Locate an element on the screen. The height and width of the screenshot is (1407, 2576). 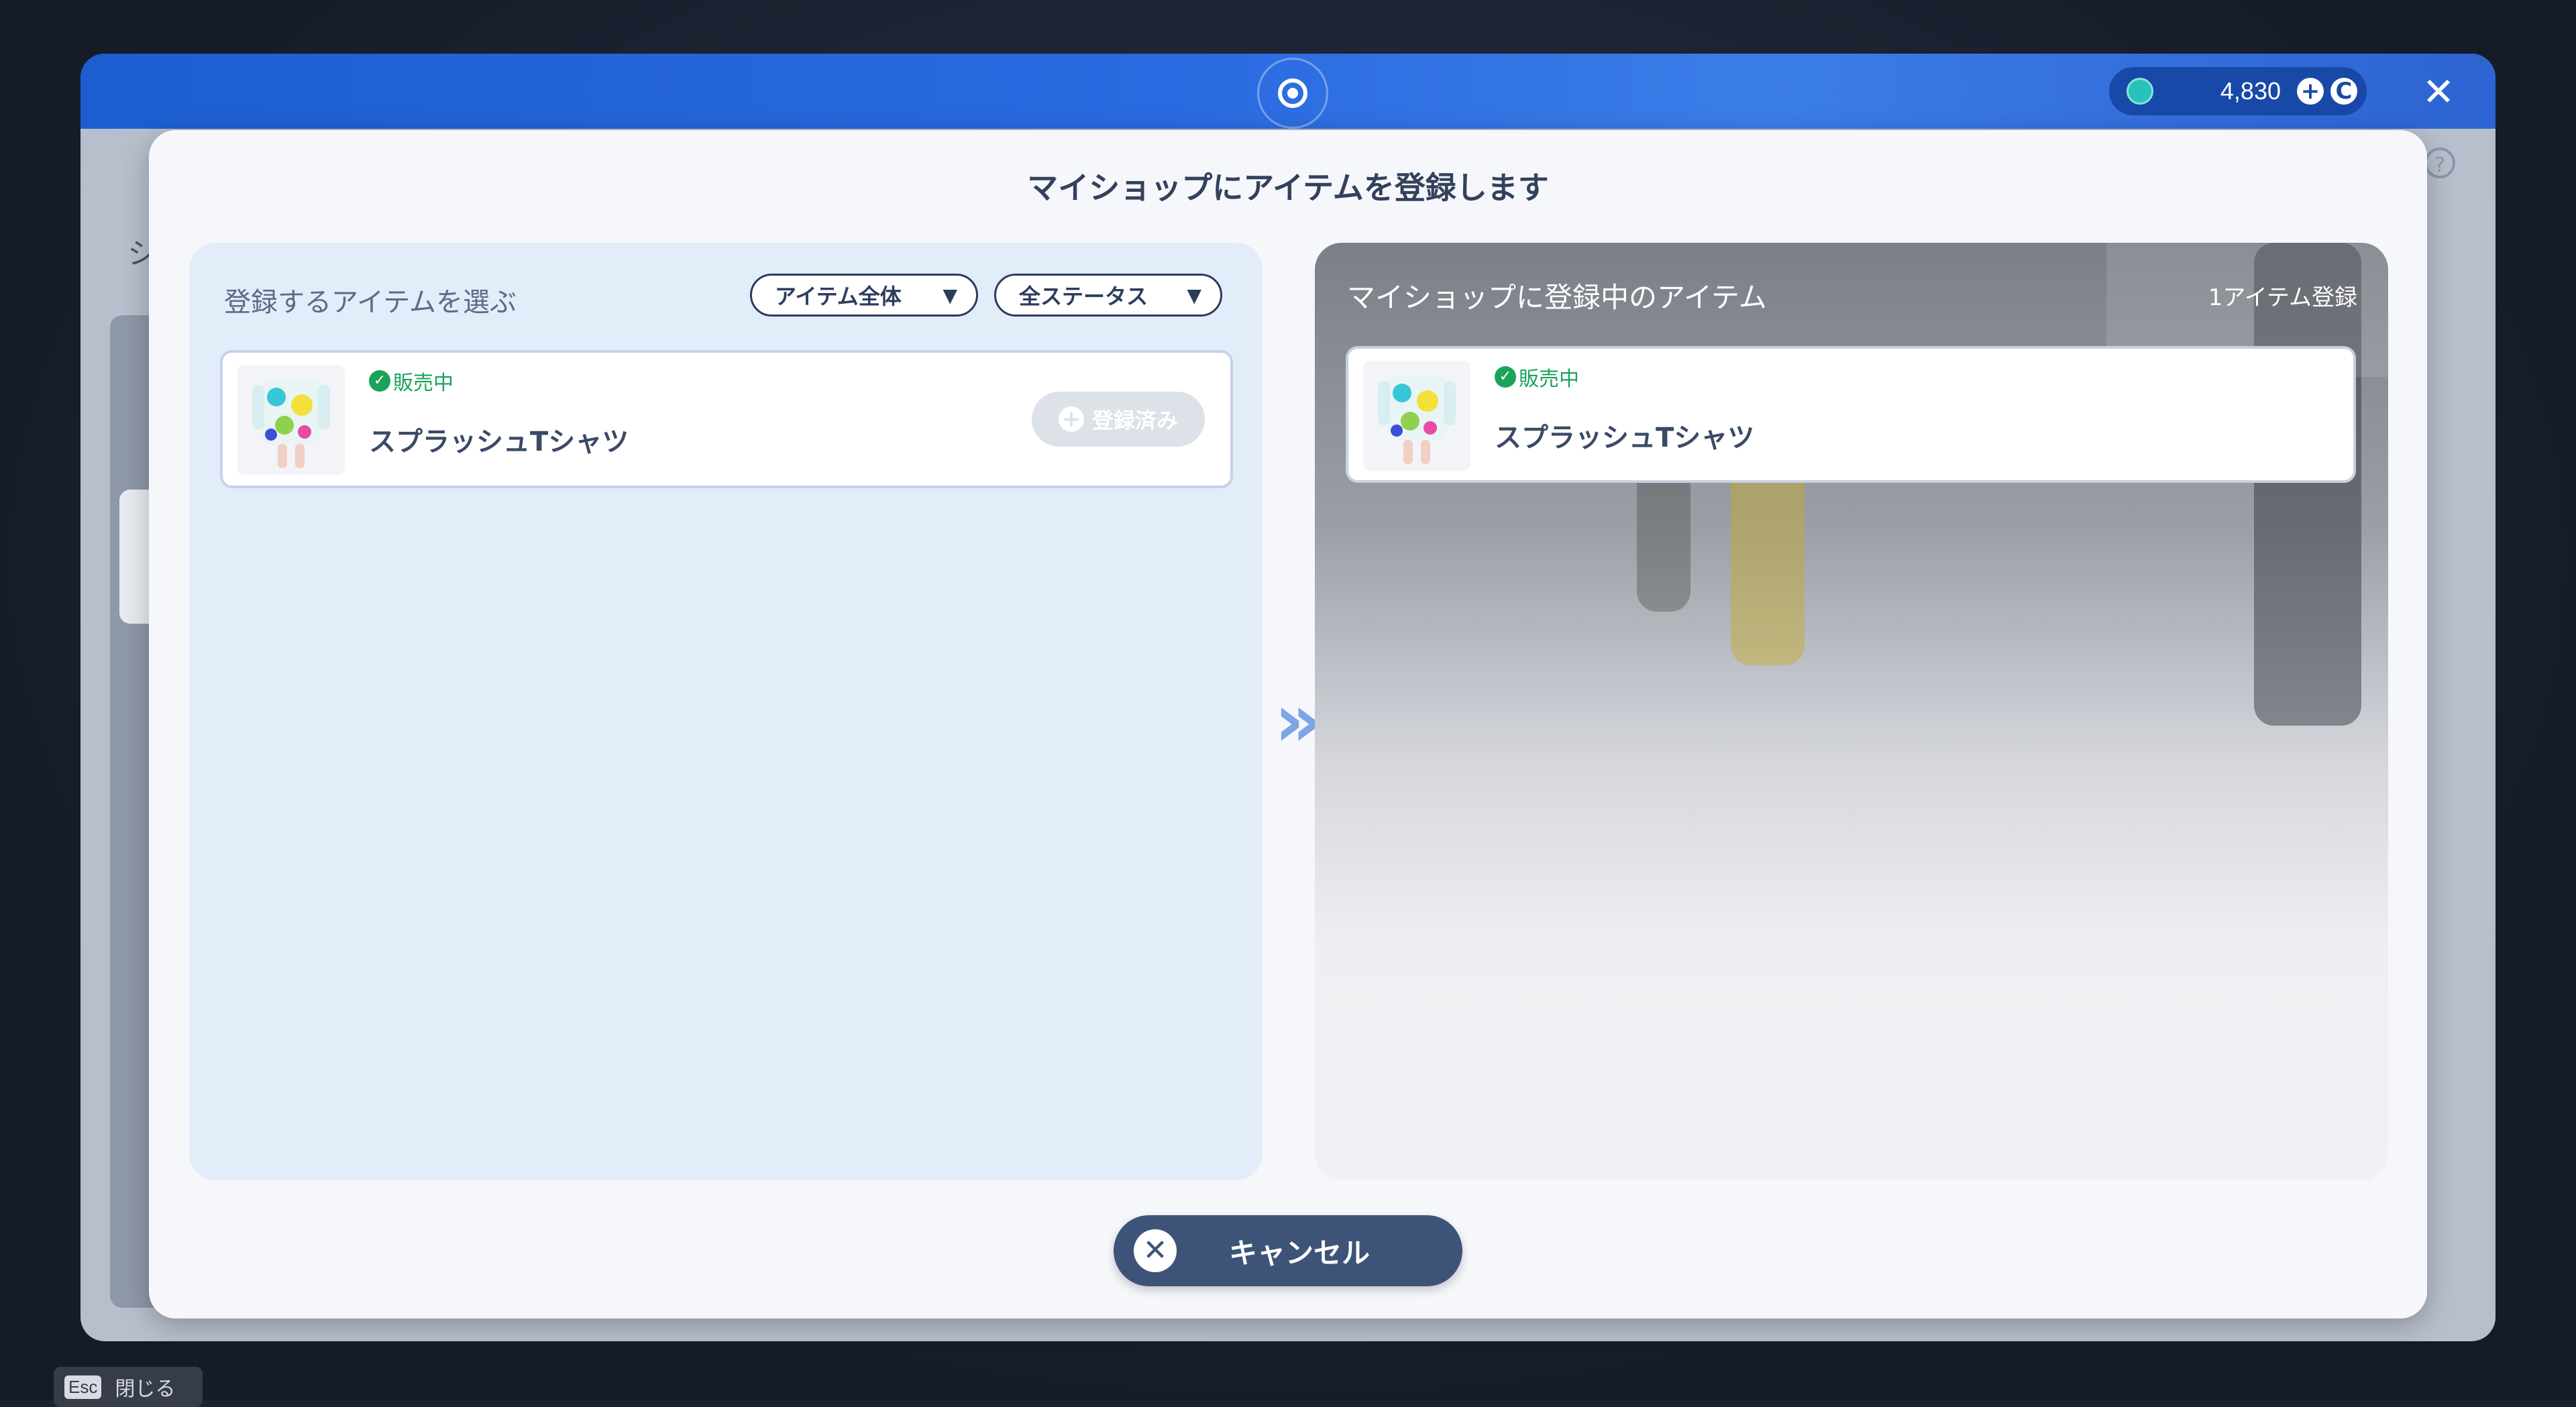
status-filter-label: 全ステータス is located at coordinates (1083, 296).